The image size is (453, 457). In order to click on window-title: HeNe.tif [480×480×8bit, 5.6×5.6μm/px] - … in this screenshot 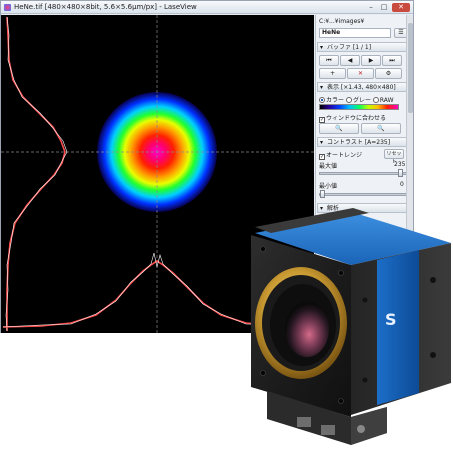, I will do `click(105, 7)`.